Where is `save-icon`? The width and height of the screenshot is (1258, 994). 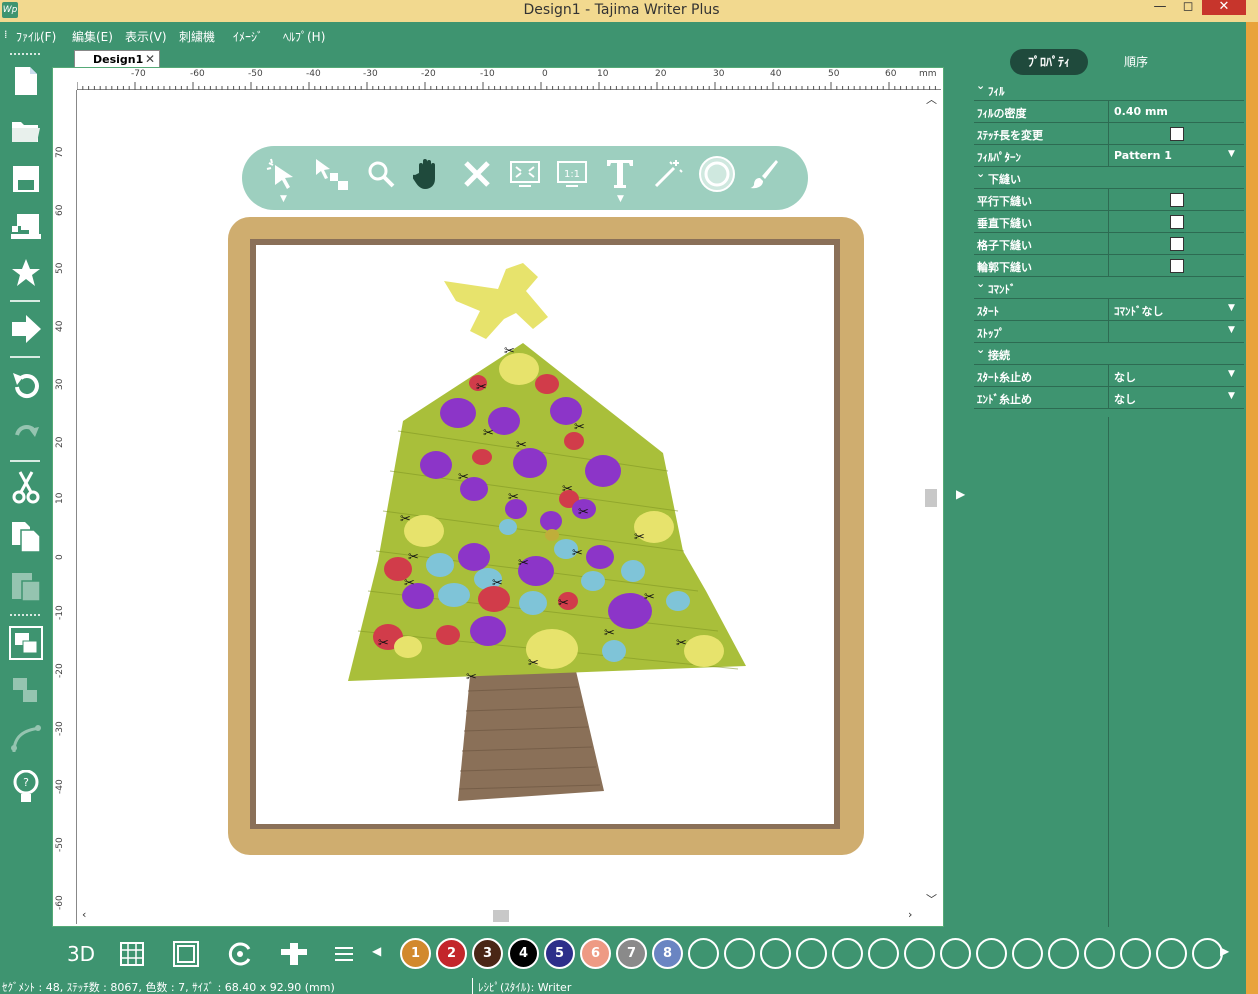
save-icon is located at coordinates (26, 179).